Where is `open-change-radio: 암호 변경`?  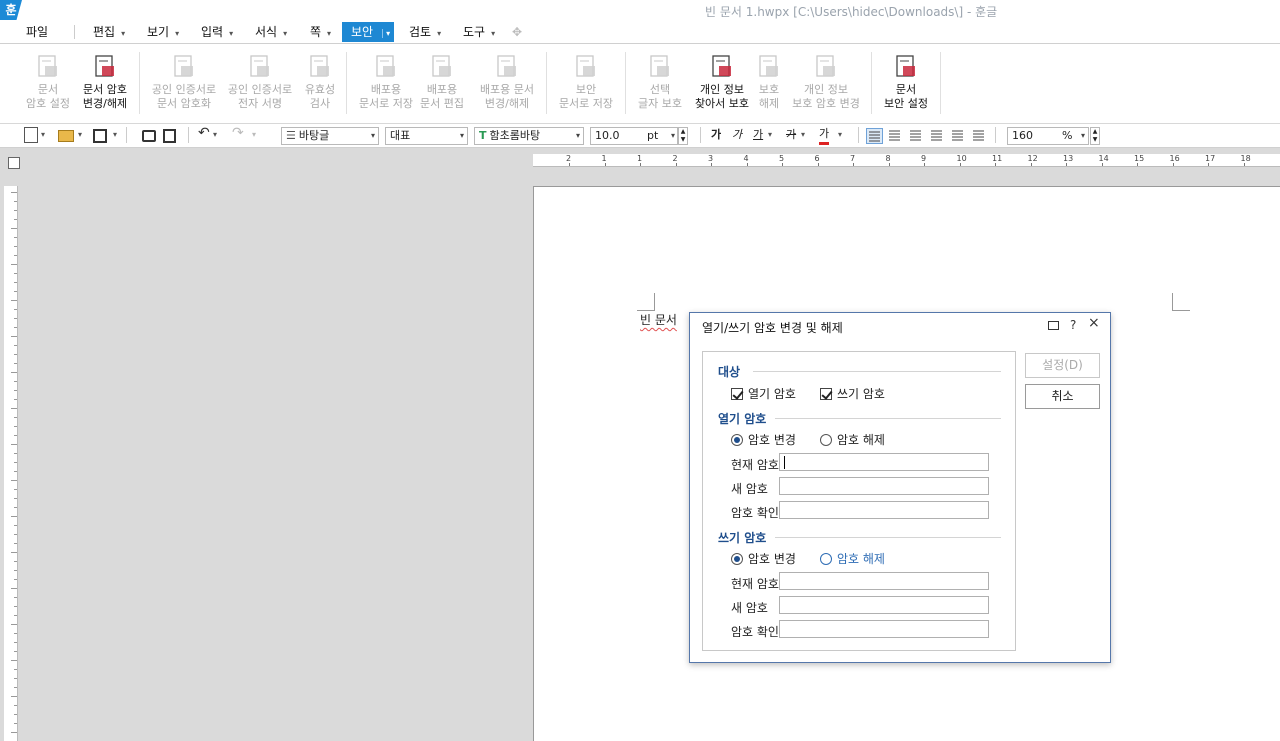
open-change-radio: 암호 변경 is located at coordinates (763, 439).